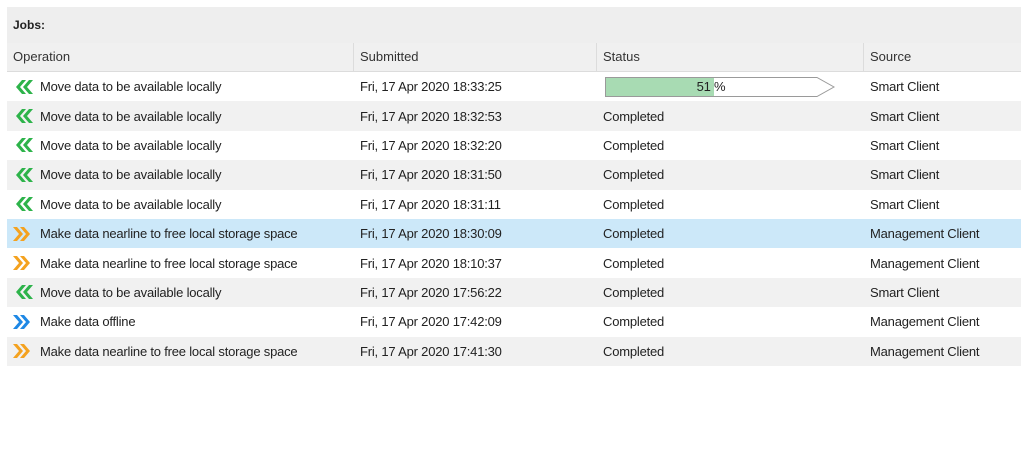 The width and height of the screenshot is (1027, 458). I want to click on column-header-operation: Operation, so click(180, 57).